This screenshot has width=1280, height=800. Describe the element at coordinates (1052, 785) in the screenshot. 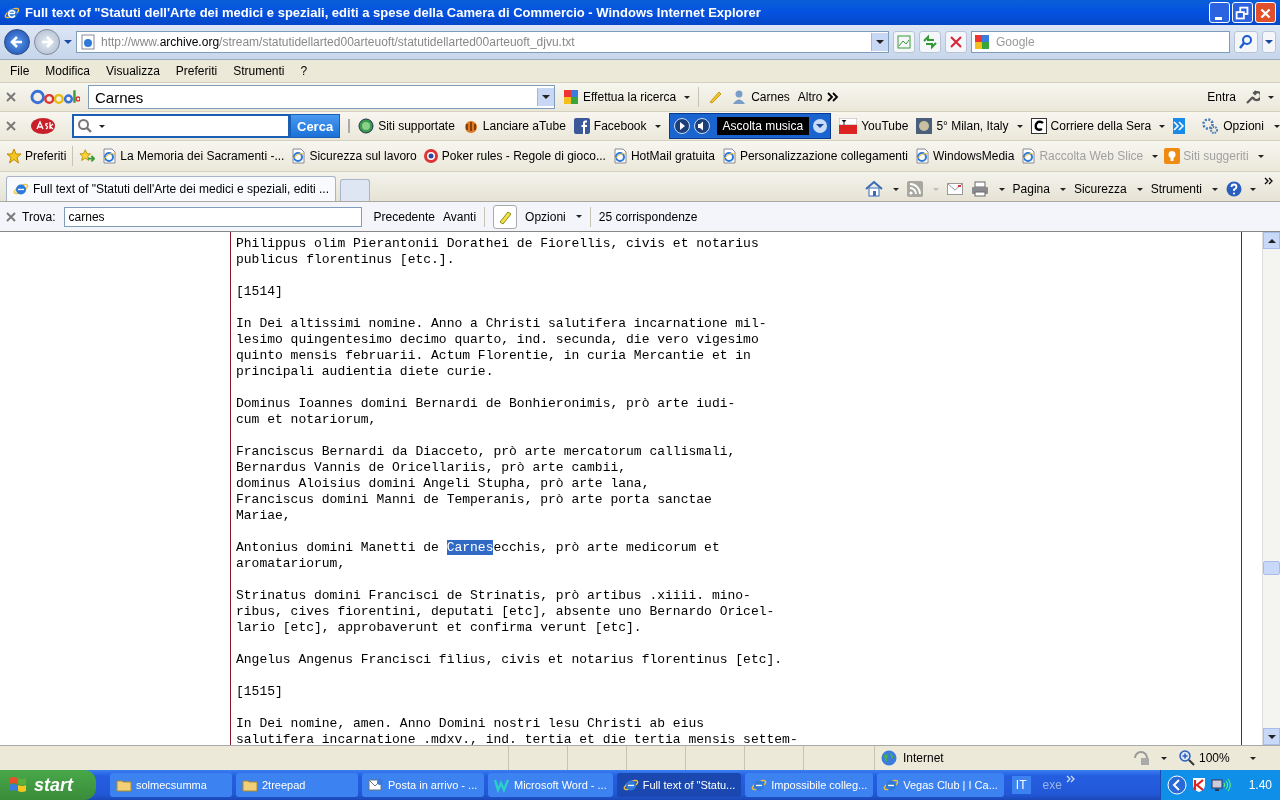

I see `toolbar-label: exe` at that location.